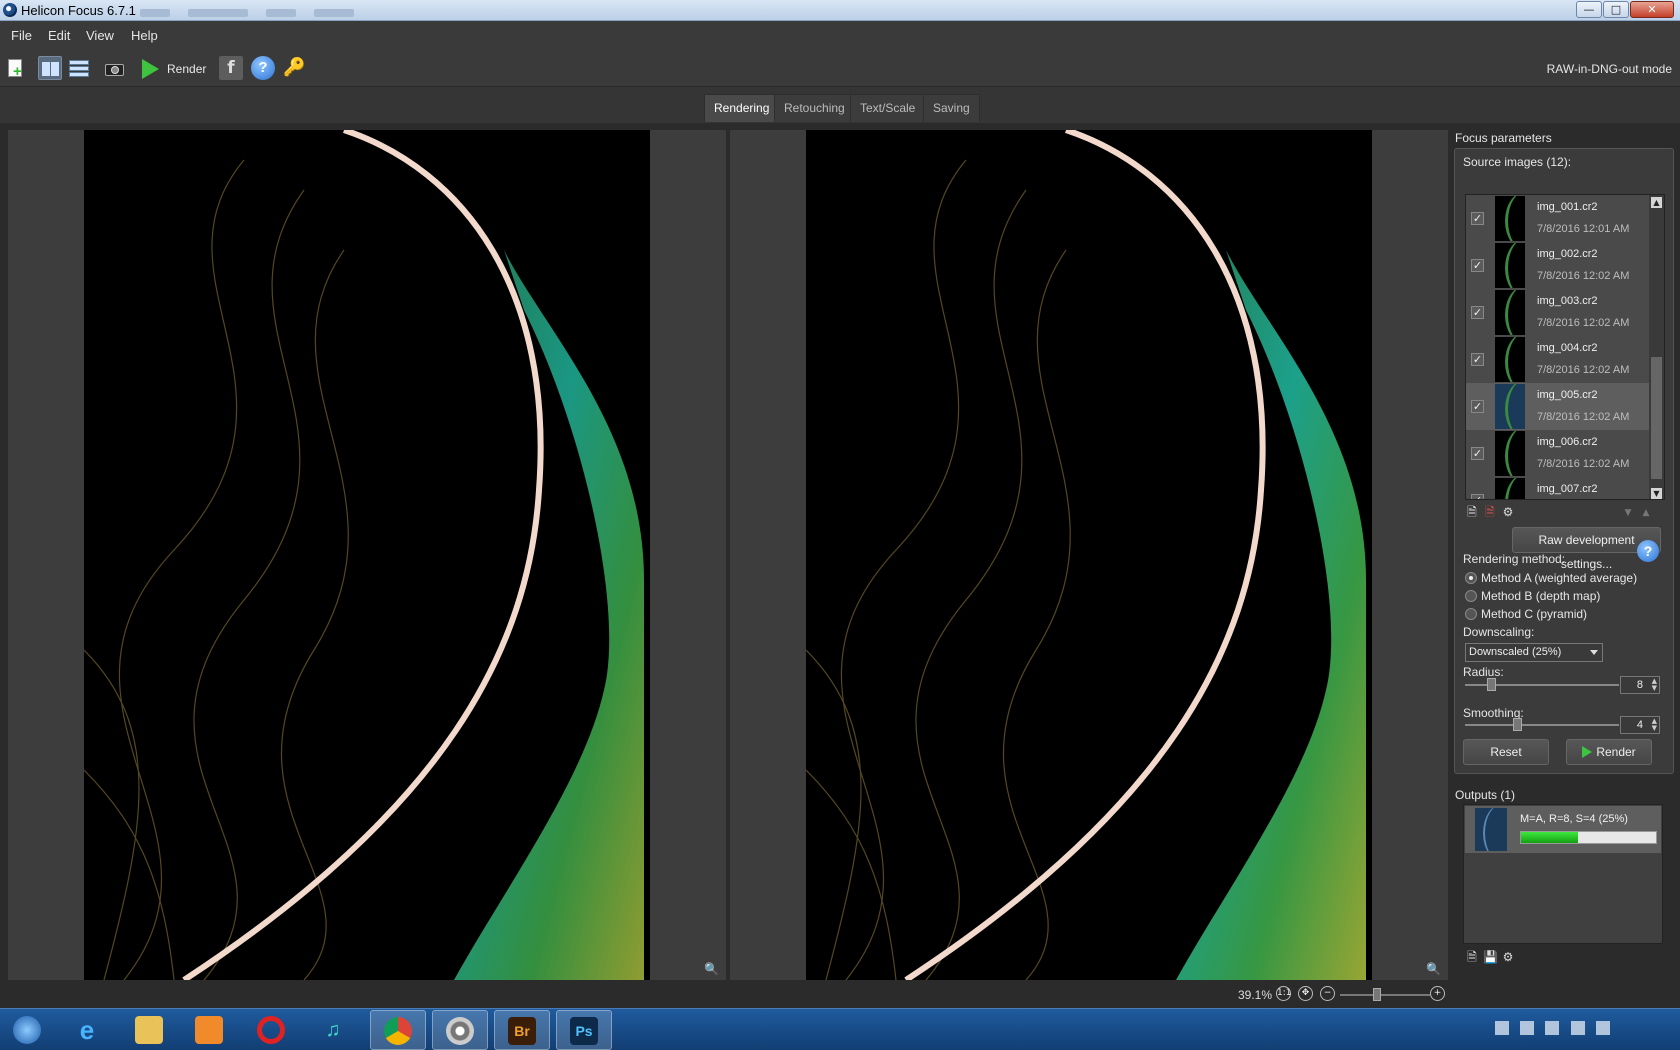  What do you see at coordinates (1583, 370) in the screenshot?
I see `source-date: 7/8/2016 12:02 AM` at bounding box center [1583, 370].